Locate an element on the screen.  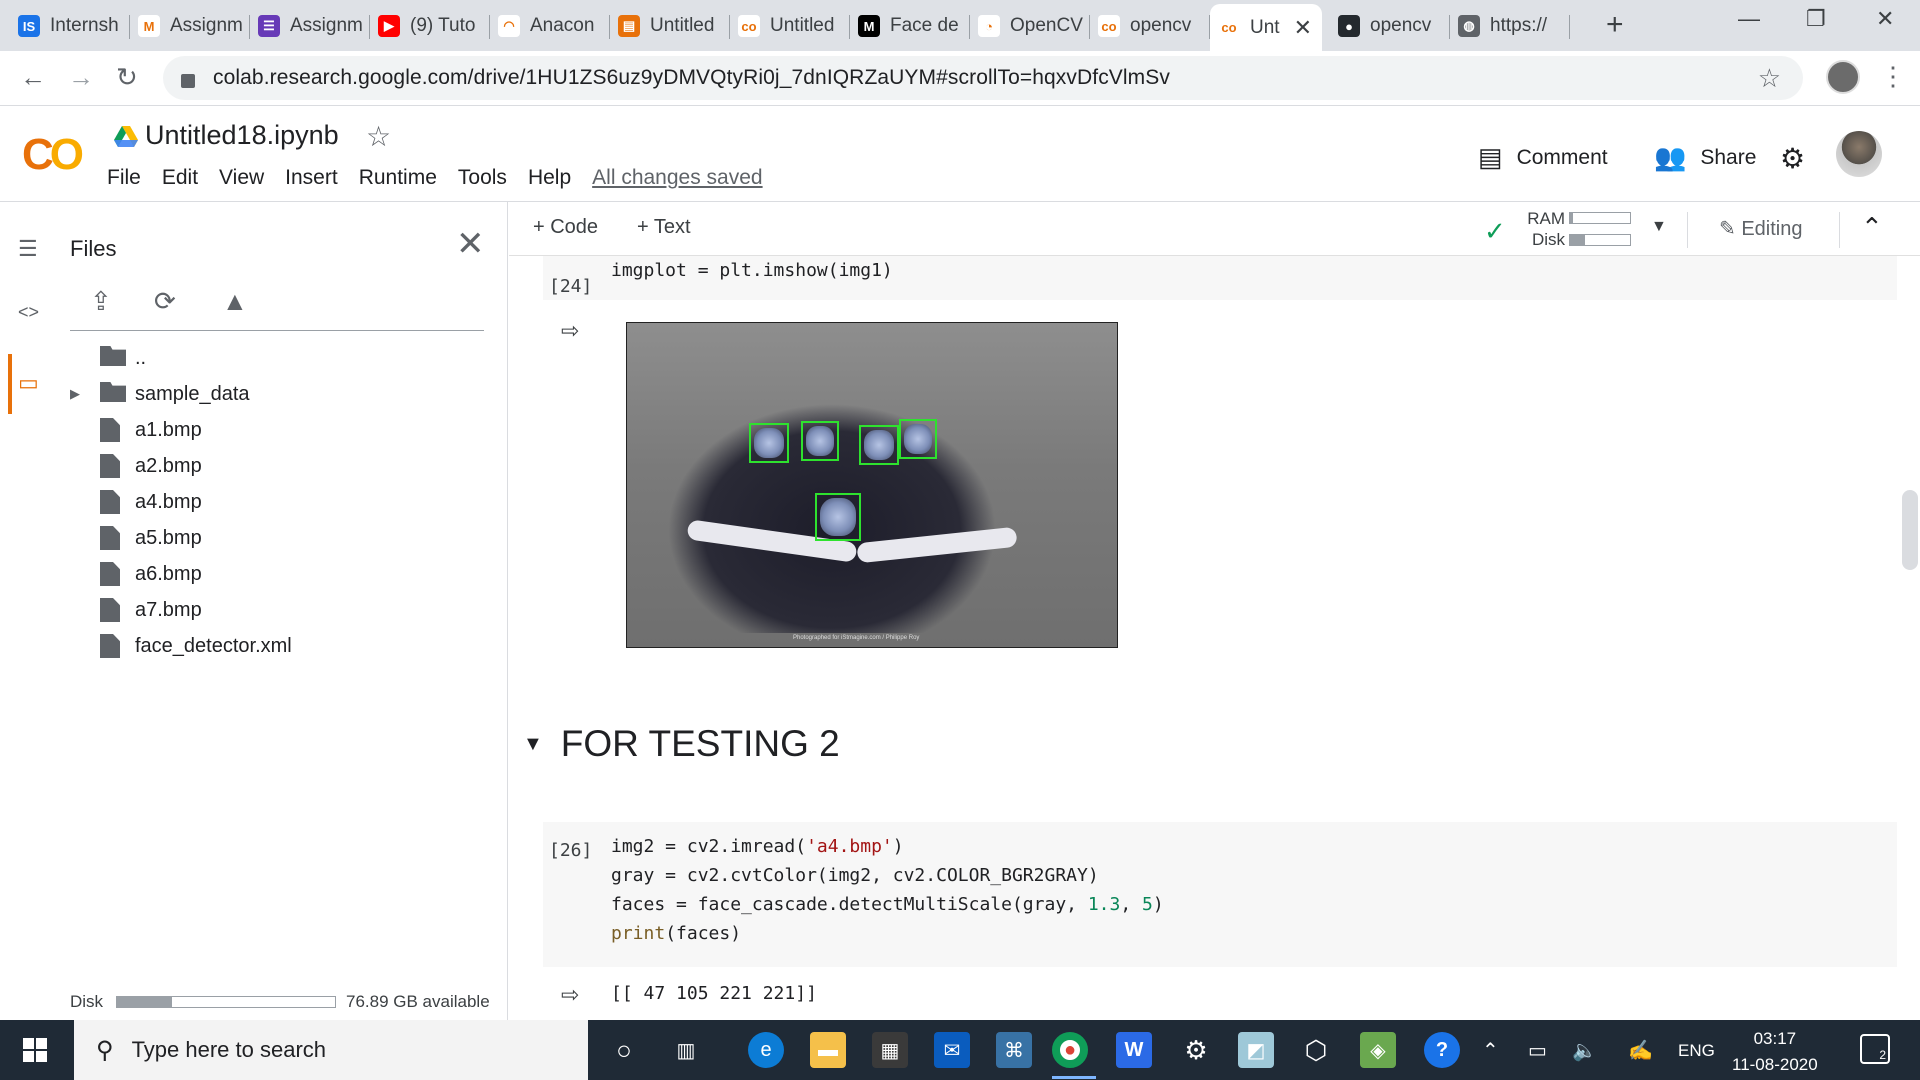
code-snippets-icon: <> is located at coordinates (28, 312).